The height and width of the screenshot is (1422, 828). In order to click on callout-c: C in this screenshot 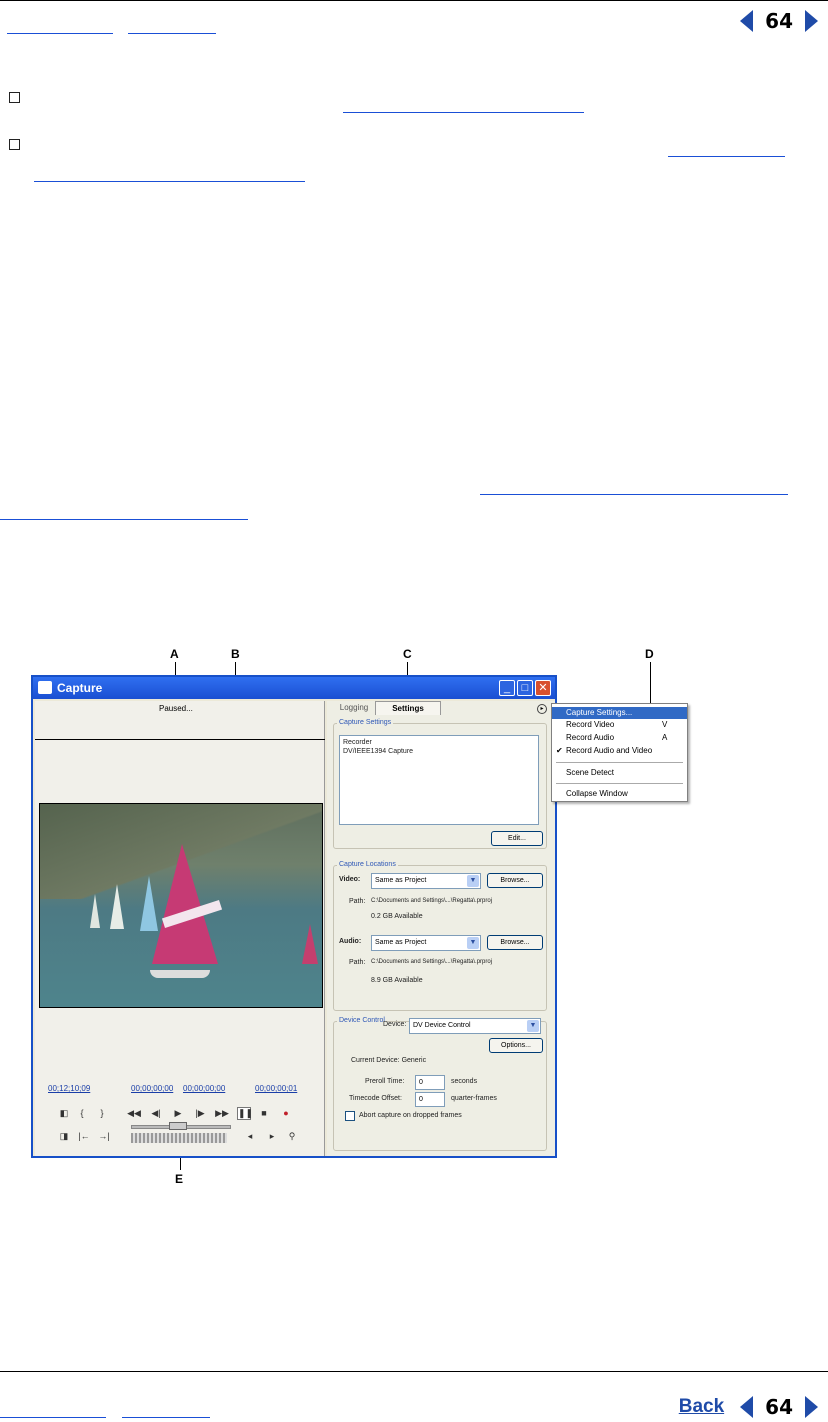, I will do `click(407, 654)`.